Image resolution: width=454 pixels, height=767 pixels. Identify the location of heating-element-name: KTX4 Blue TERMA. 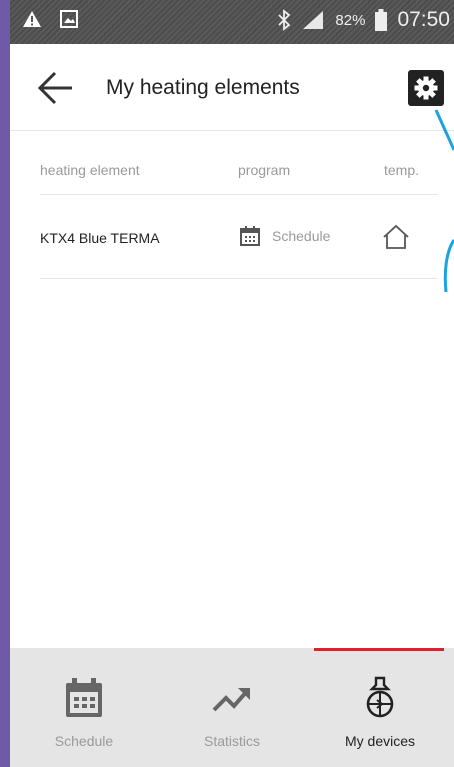
(100, 238).